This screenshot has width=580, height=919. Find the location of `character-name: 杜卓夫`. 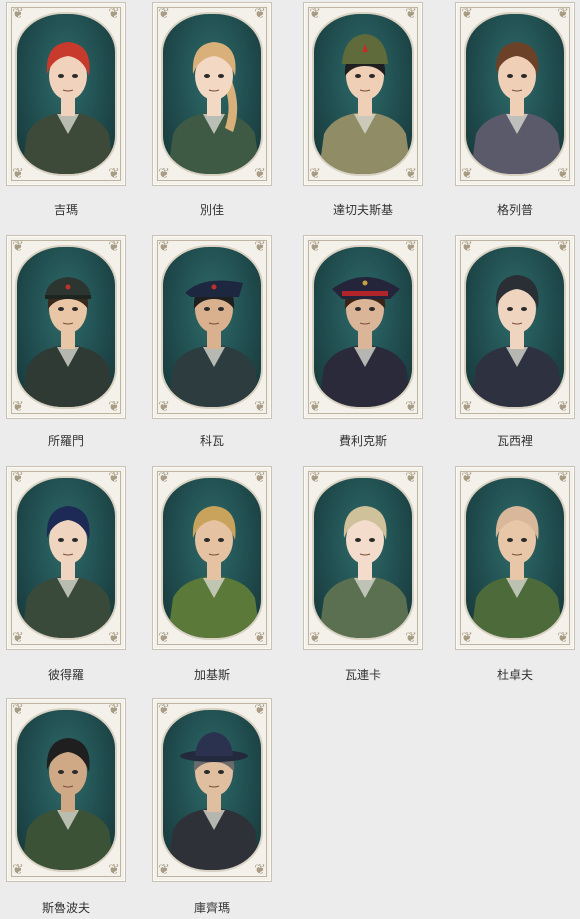

character-name: 杜卓夫 is located at coordinates (514, 675).